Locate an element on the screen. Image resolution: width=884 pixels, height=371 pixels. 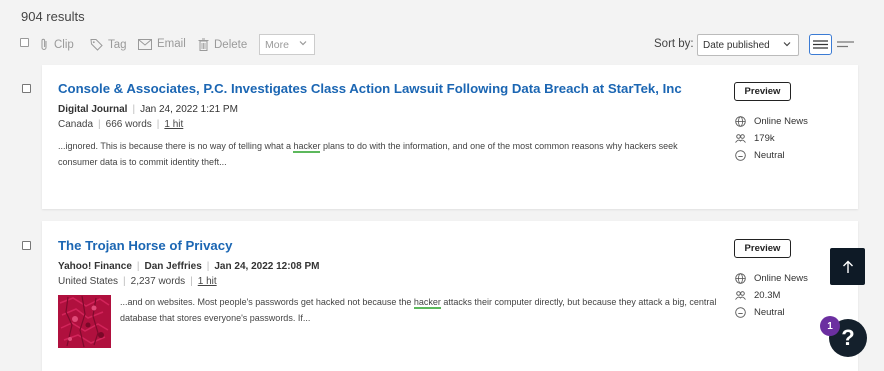
reach-value: 179k is located at coordinates (764, 138).